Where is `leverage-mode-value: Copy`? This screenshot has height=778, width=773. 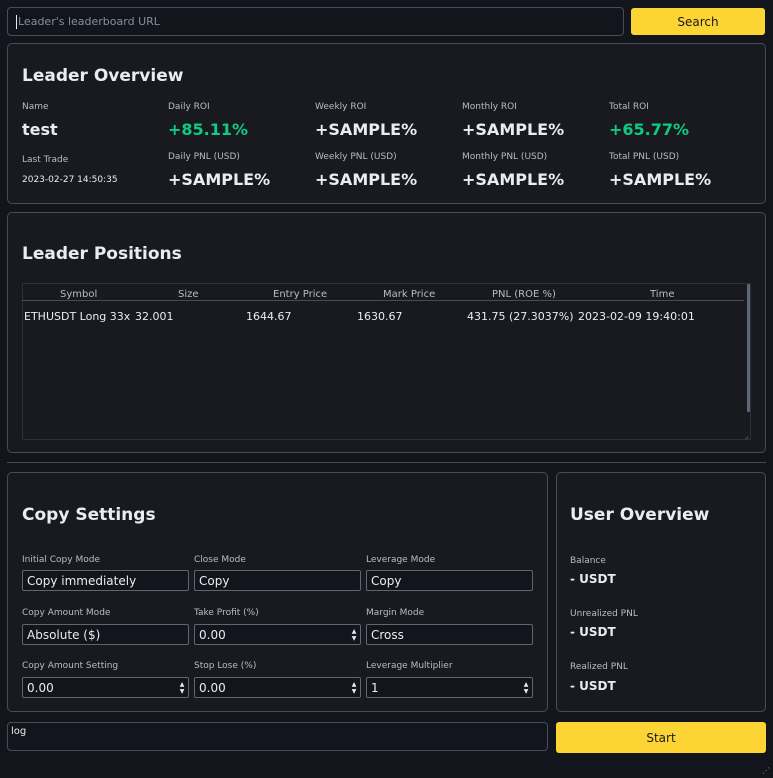
leverage-mode-value: Copy is located at coordinates (386, 581).